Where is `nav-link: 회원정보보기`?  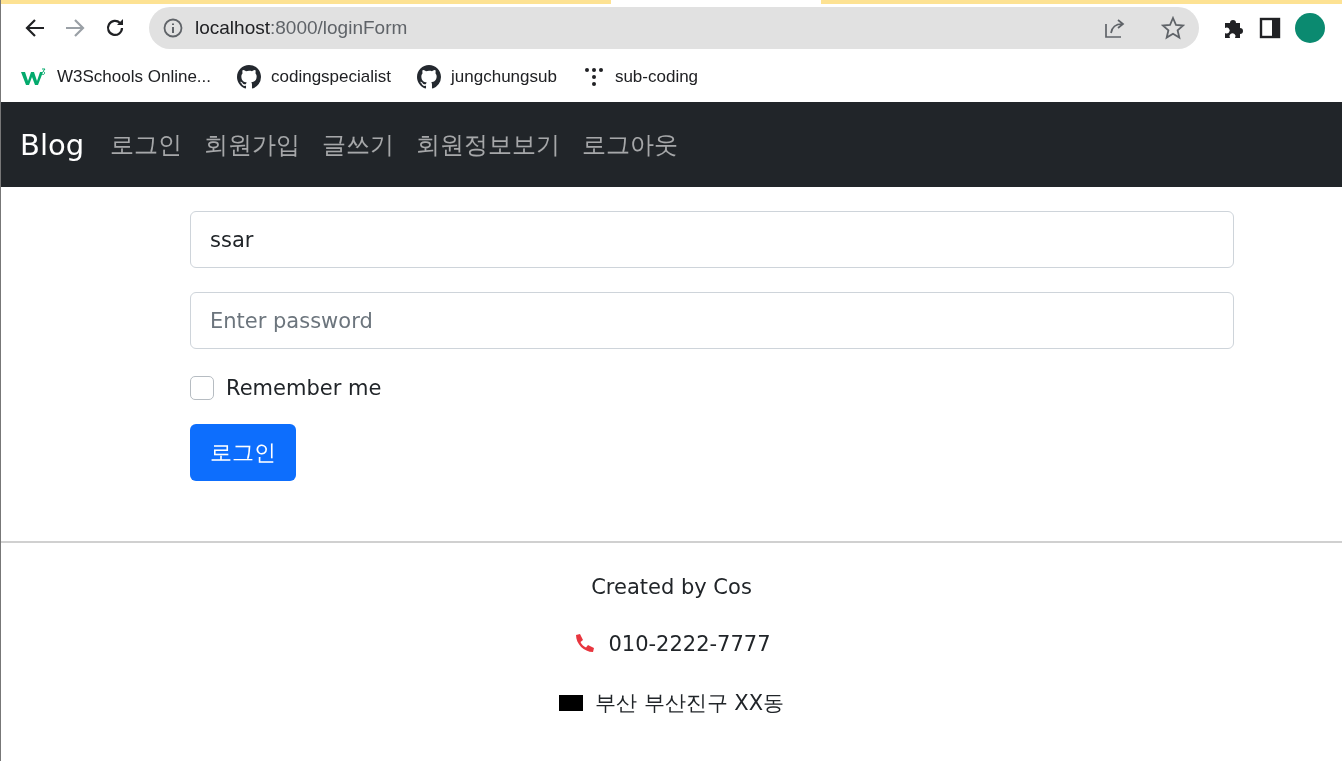 nav-link: 회원정보보기 is located at coordinates (488, 144).